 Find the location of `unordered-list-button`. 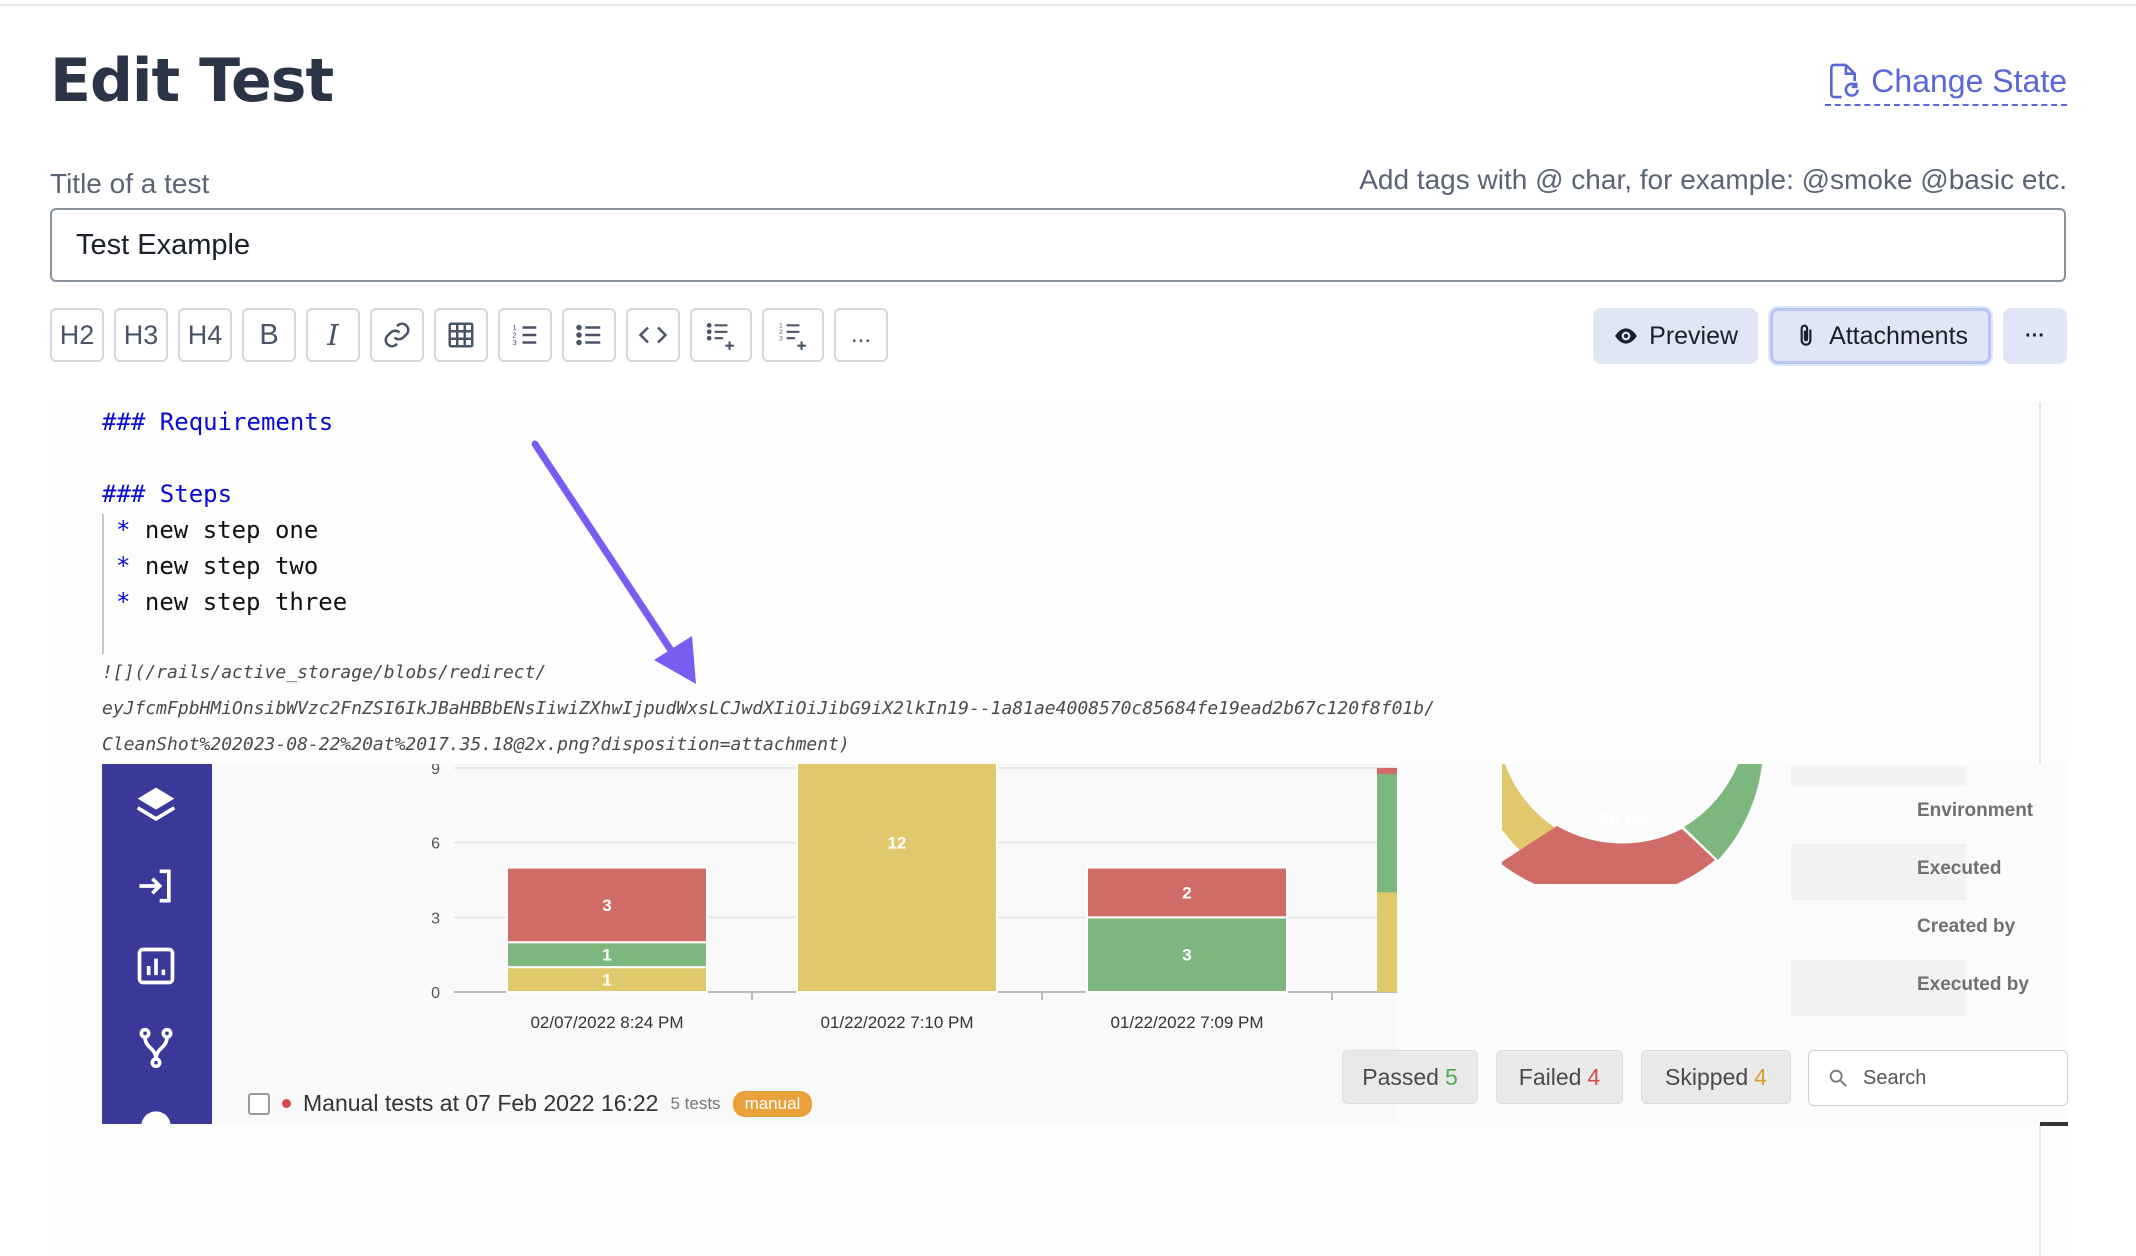

unordered-list-button is located at coordinates (589, 335).